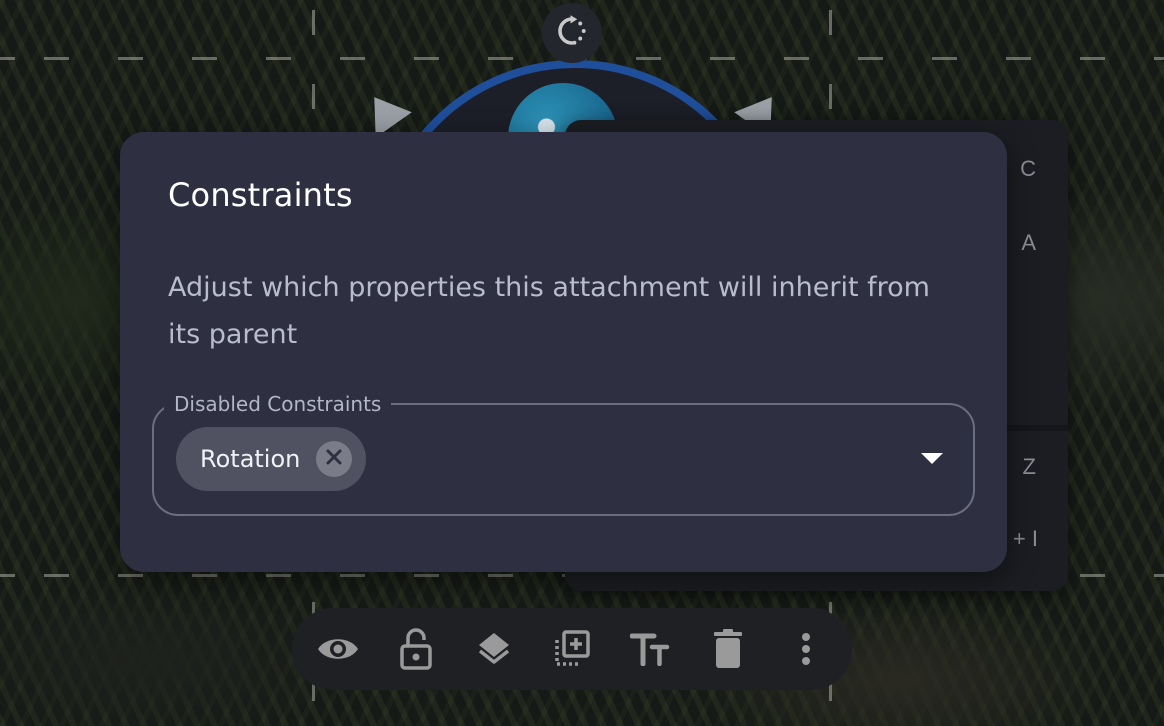 The image size is (1164, 726). I want to click on text-size-icon, so click(650, 649).